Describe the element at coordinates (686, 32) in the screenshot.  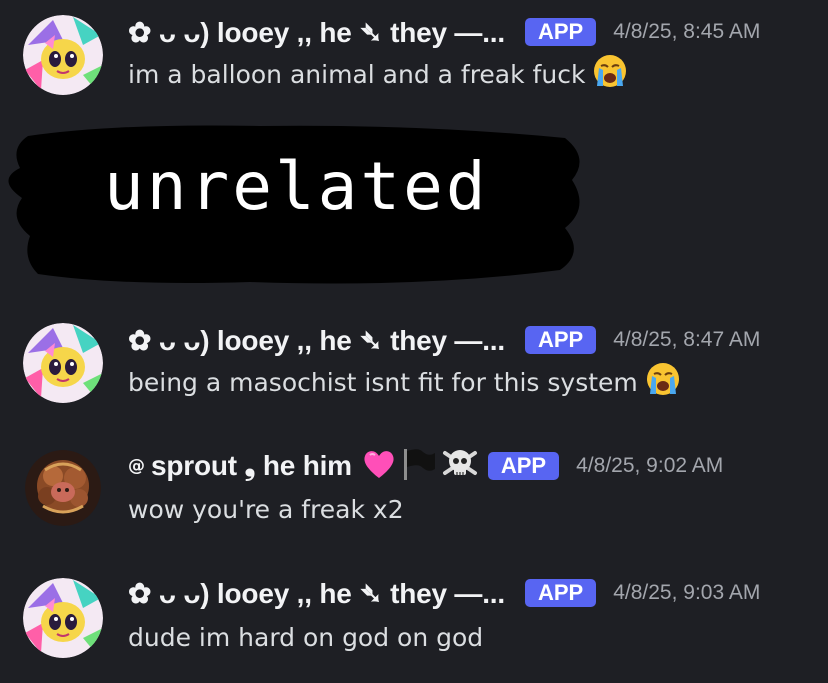
I see `timestamp: 4/8/25, 8:45 AM` at that location.